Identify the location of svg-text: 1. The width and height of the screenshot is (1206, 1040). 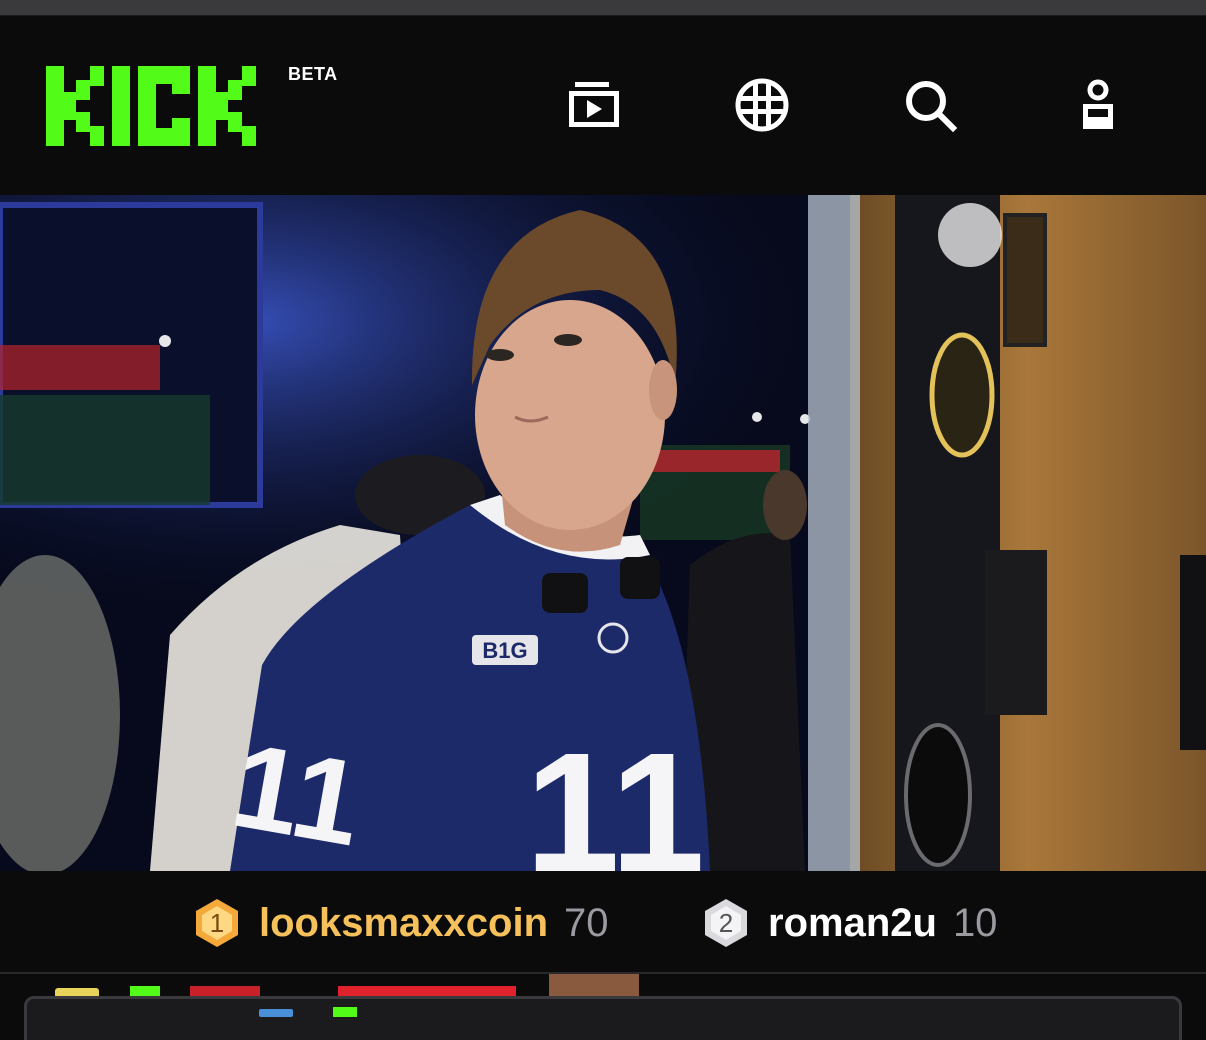
(217, 923).